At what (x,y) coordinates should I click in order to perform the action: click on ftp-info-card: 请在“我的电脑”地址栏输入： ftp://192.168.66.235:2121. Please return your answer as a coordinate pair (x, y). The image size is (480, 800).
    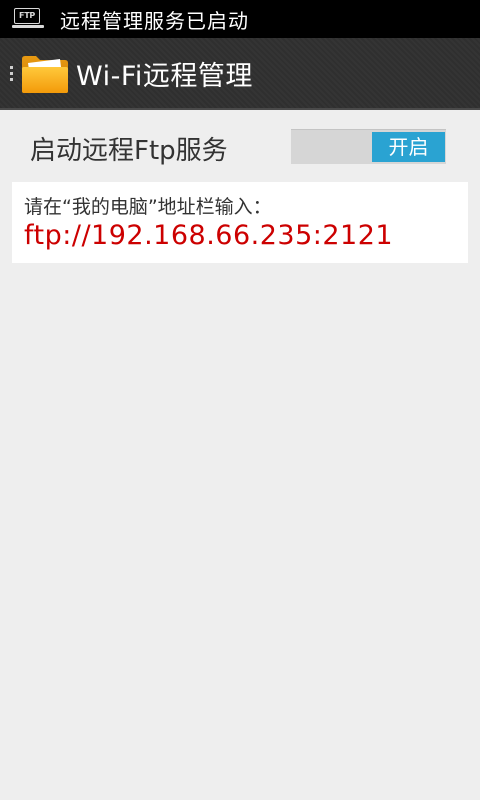
    Looking at the image, I should click on (240, 222).